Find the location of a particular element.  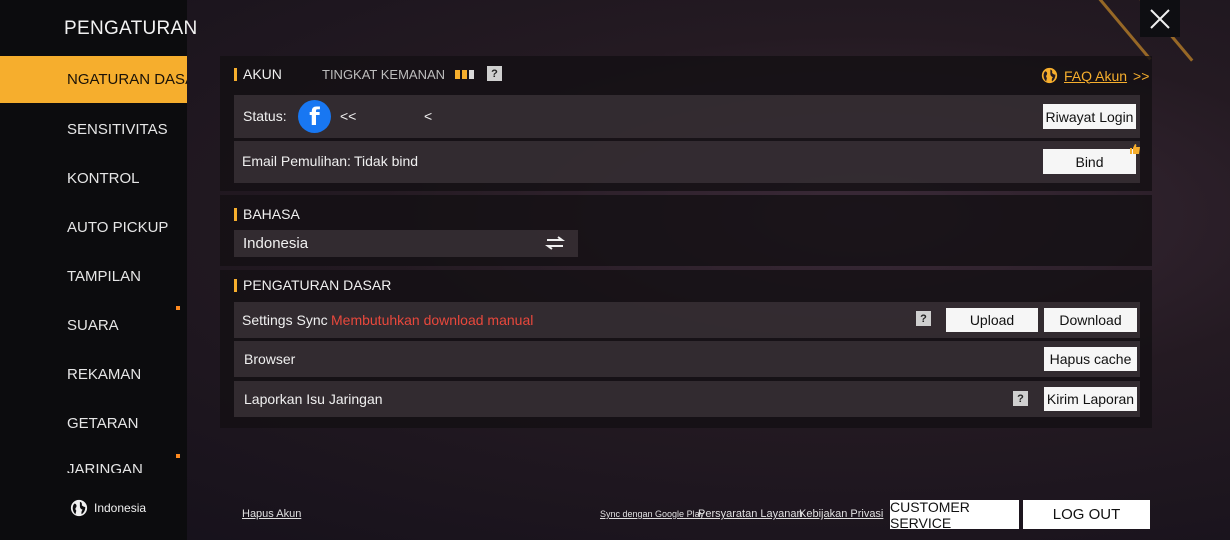

basic-settings-header: PENGATURAN DASAR is located at coordinates (312, 285).